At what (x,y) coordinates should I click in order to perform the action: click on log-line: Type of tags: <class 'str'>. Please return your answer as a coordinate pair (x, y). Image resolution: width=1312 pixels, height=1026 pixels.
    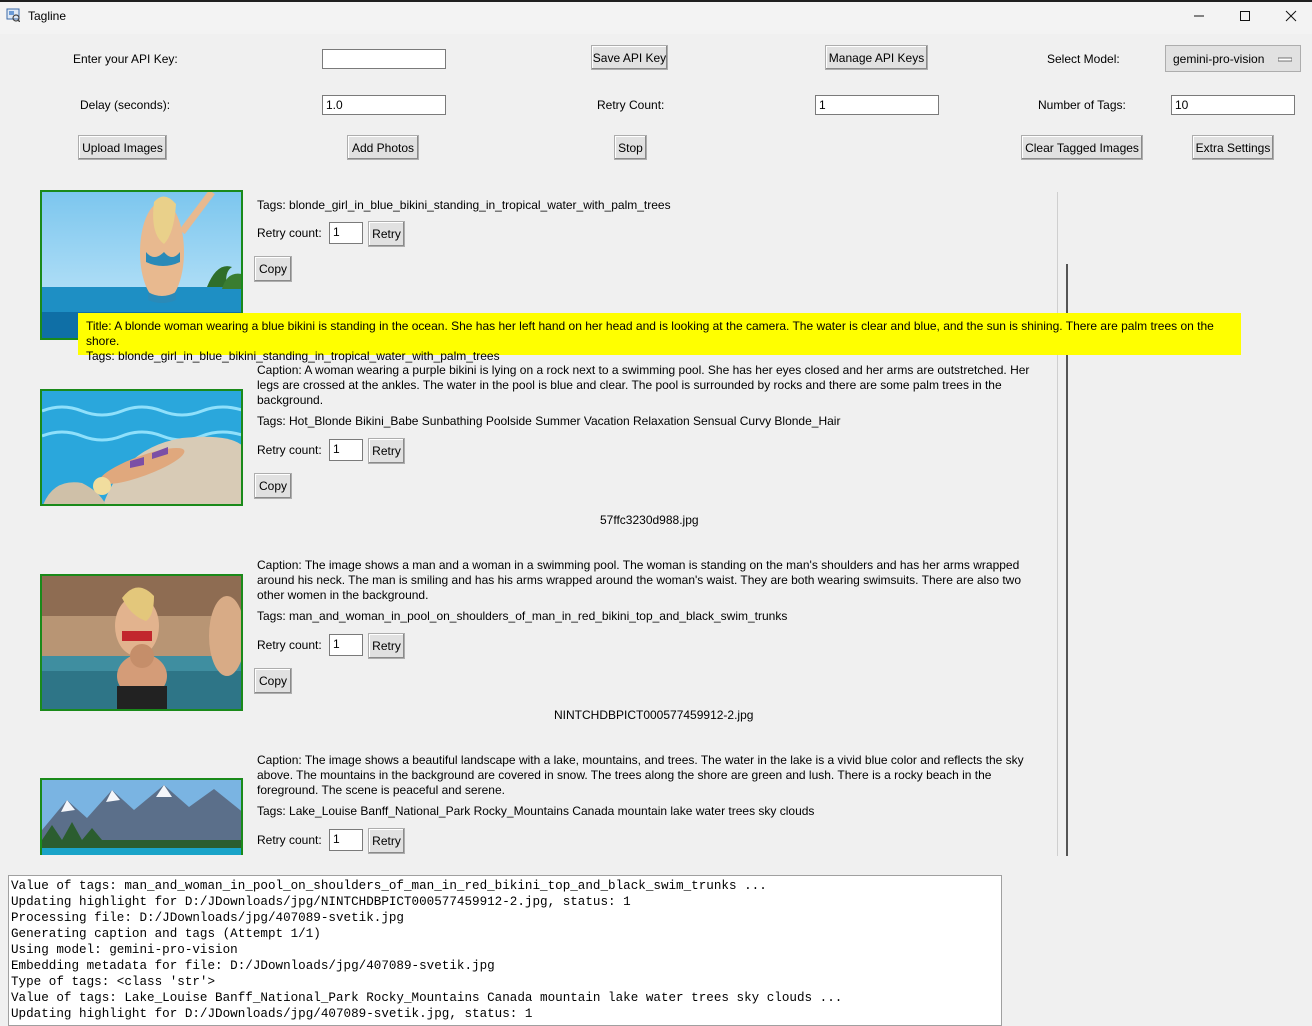
    Looking at the image, I should click on (113, 982).